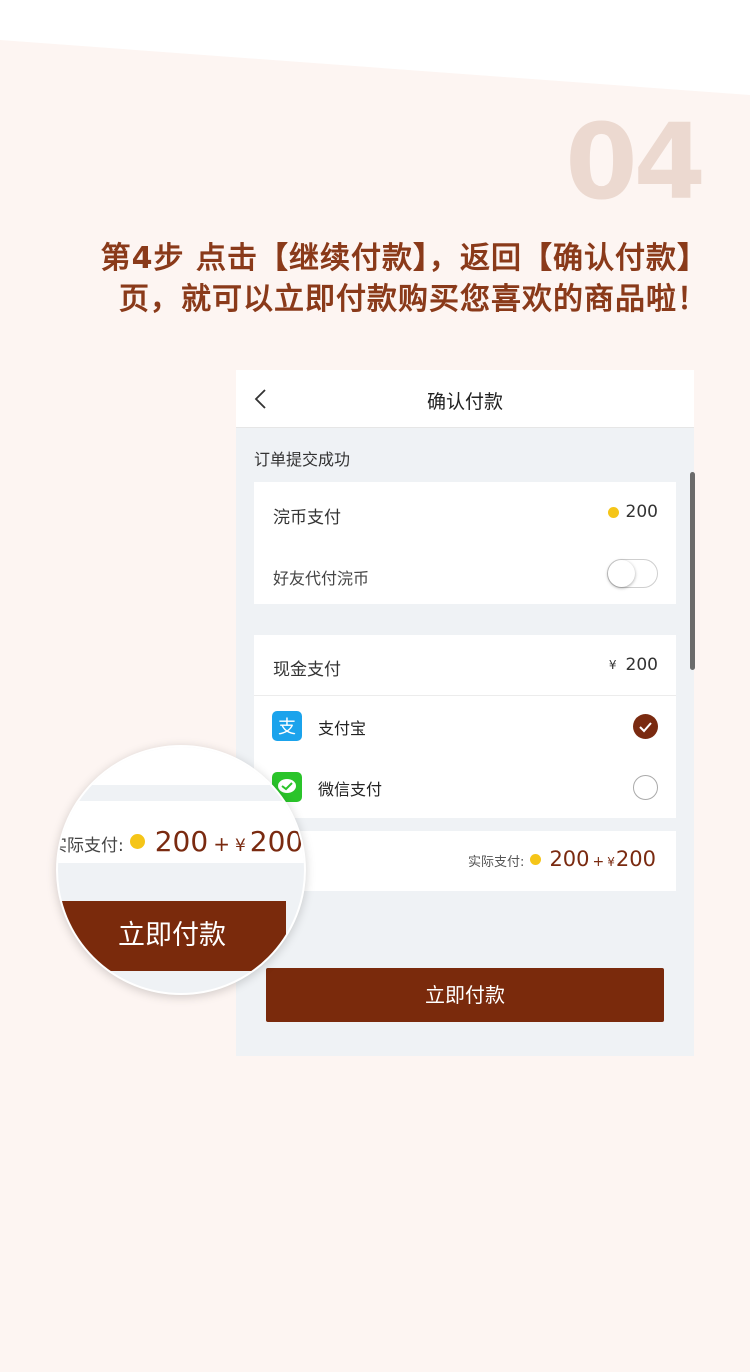 The width and height of the screenshot is (750, 1372). I want to click on divider, so click(465, 695).